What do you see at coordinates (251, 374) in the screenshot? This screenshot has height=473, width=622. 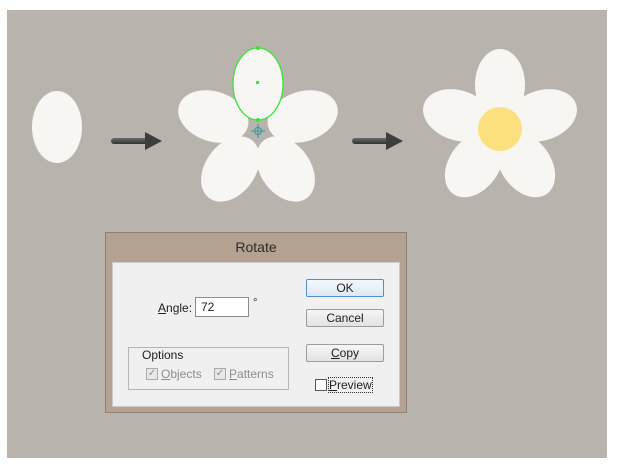 I see `patterns-label: Patterns` at bounding box center [251, 374].